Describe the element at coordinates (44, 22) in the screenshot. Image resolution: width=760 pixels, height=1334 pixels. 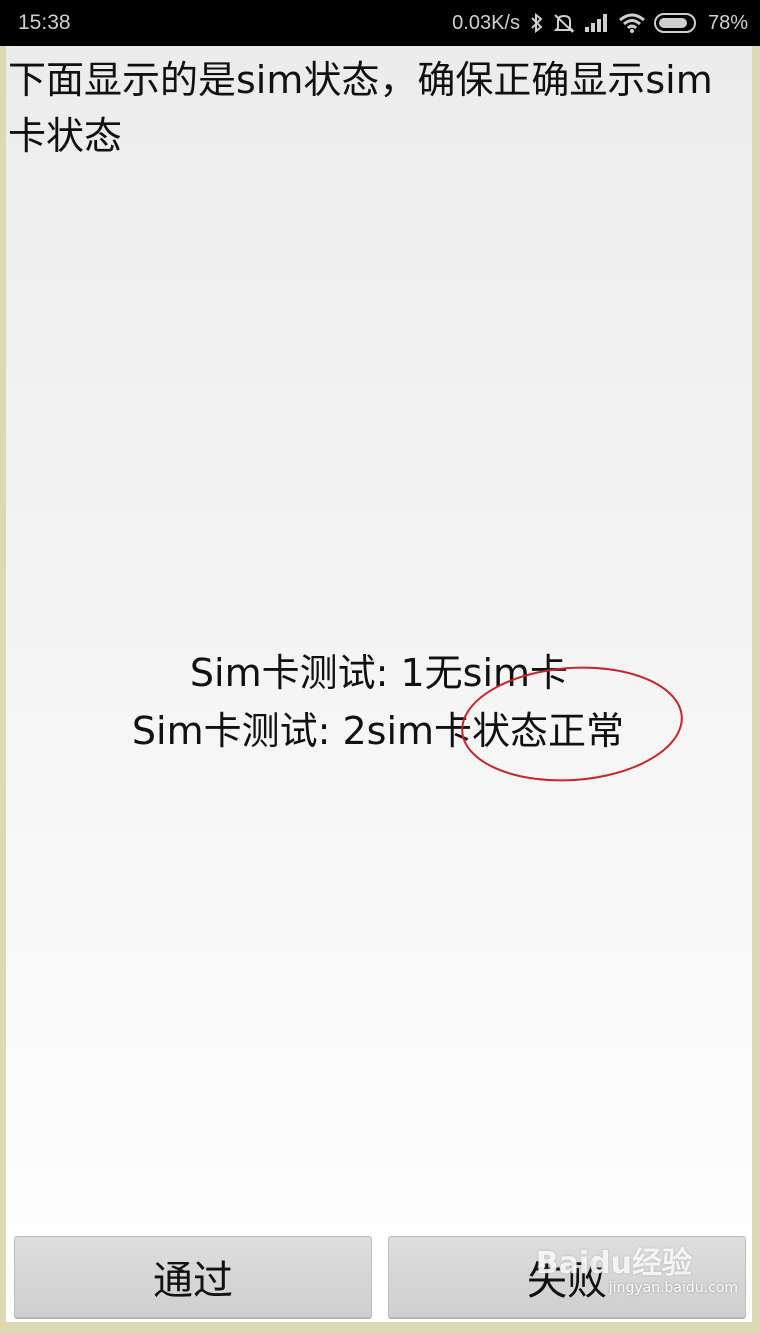
I see `status-time: 15:38` at that location.